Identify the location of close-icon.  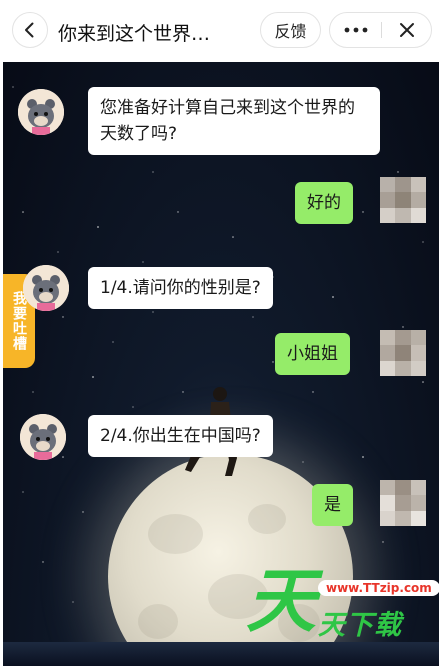
(407, 30).